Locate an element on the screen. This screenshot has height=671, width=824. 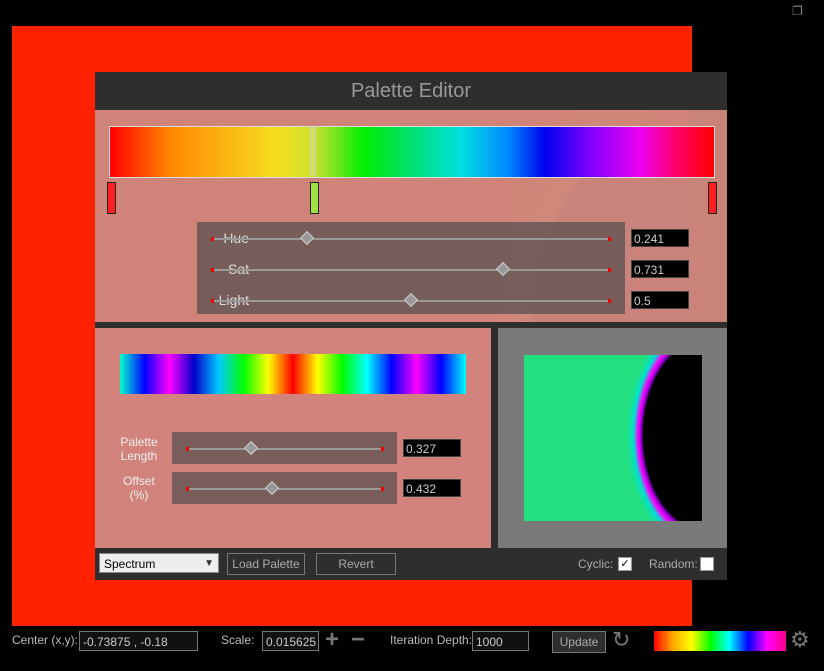
iteration-depth-input: 1000 is located at coordinates (500, 641).